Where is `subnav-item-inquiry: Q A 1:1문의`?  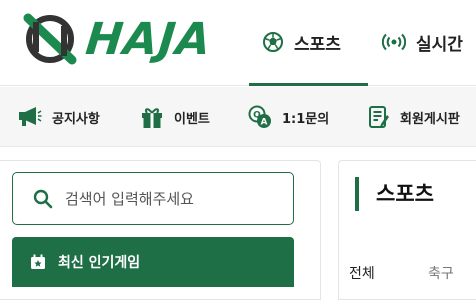
subnav-item-inquiry: Q A 1:1문의 is located at coordinates (288, 117).